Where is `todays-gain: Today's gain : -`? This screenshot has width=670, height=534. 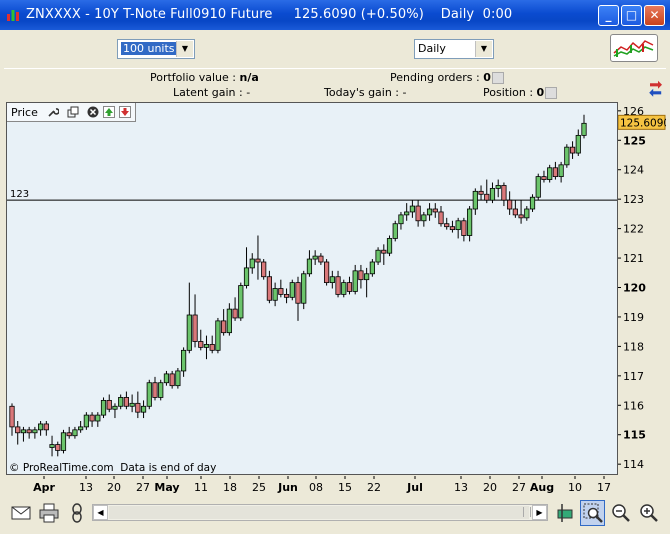
todays-gain: Today's gain : - is located at coordinates (365, 92).